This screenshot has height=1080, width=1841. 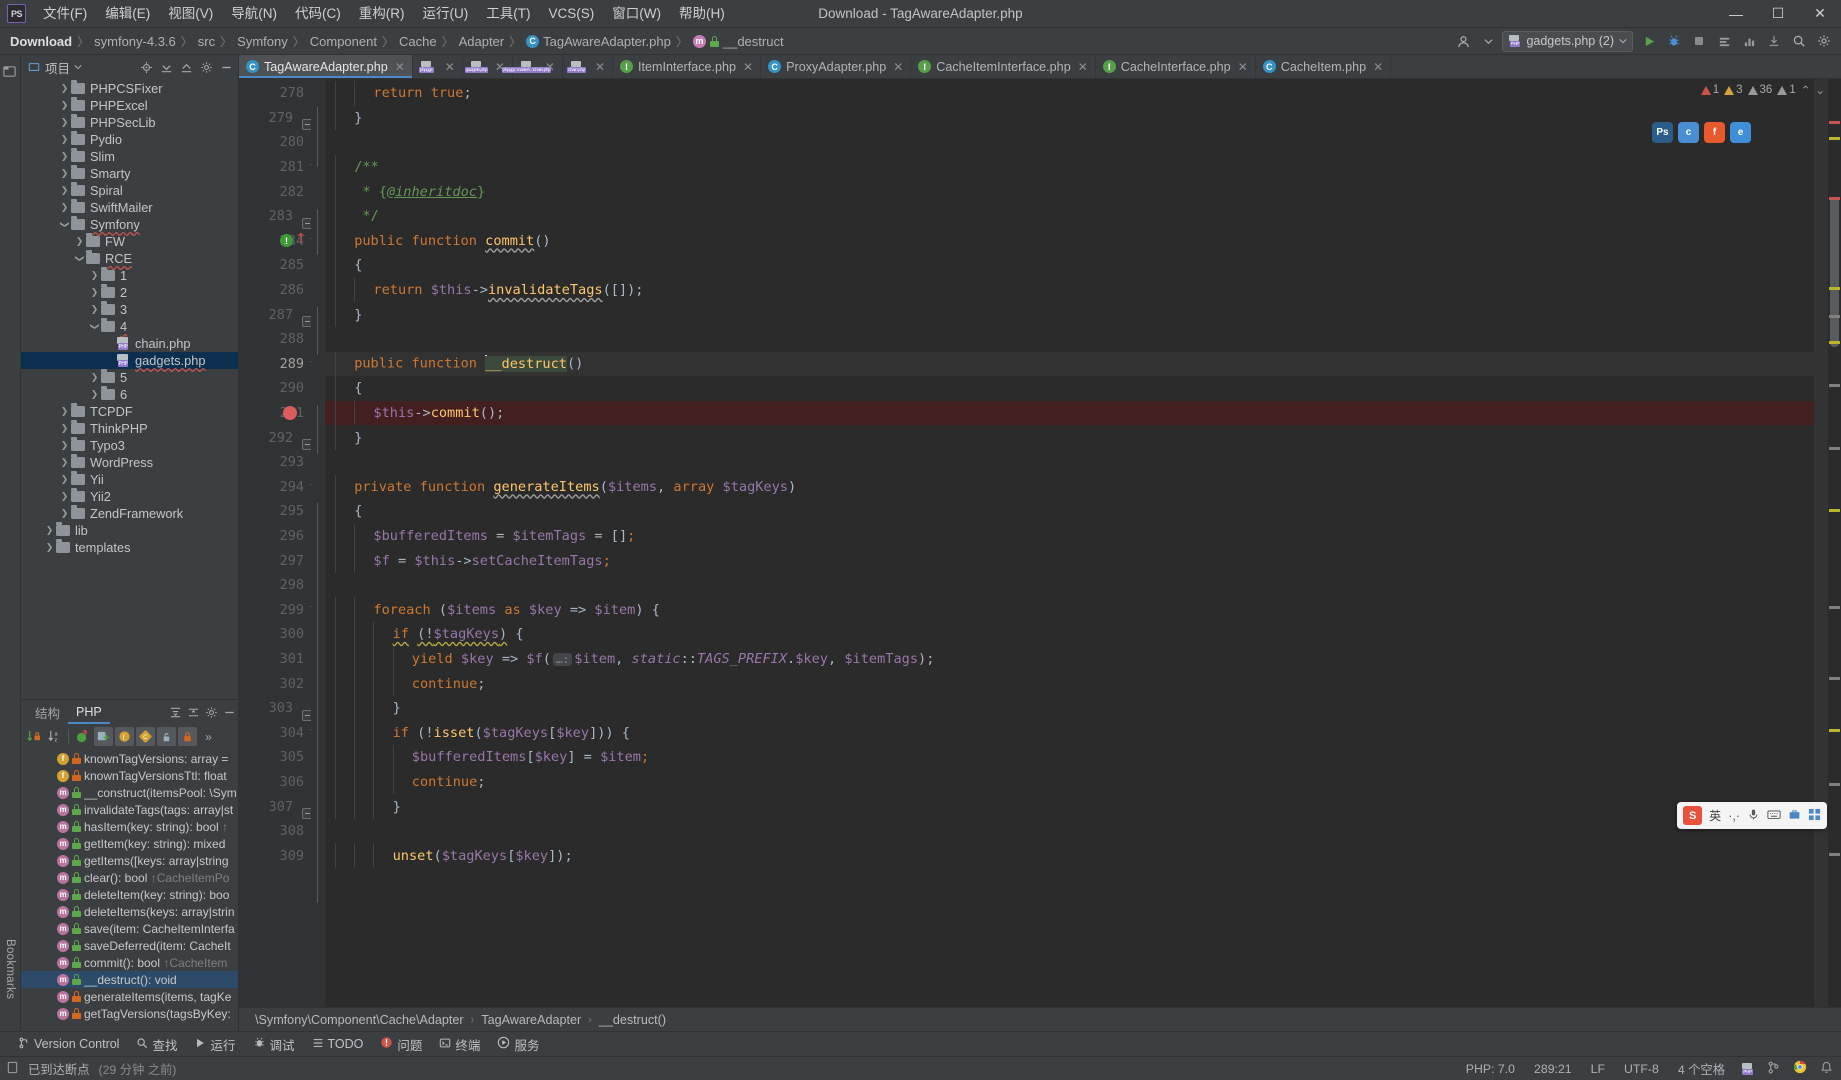 I want to click on tree-folder-Typo3: ❯ Typo3, so click(x=129, y=445).